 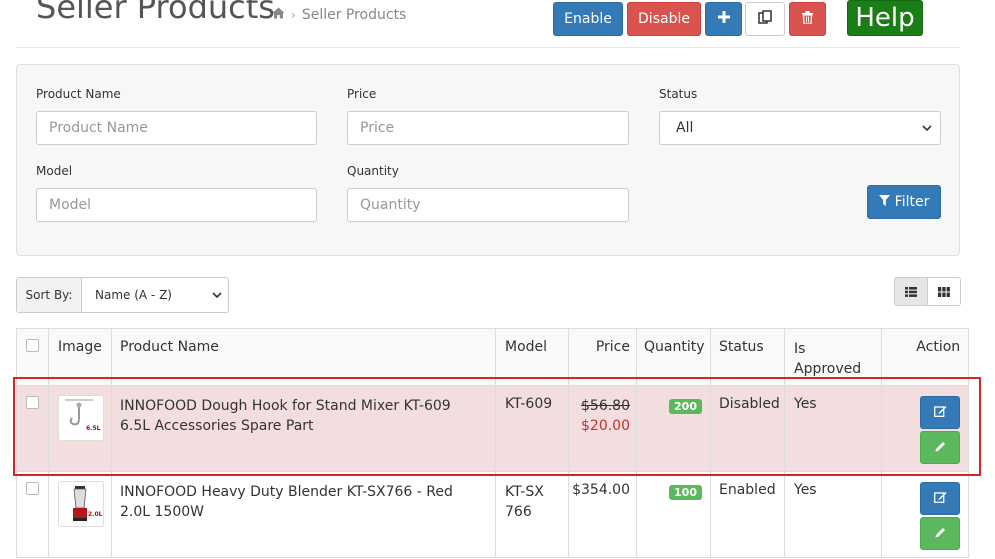 What do you see at coordinates (602, 514) in the screenshot?
I see `price-cell: $354.00` at bounding box center [602, 514].